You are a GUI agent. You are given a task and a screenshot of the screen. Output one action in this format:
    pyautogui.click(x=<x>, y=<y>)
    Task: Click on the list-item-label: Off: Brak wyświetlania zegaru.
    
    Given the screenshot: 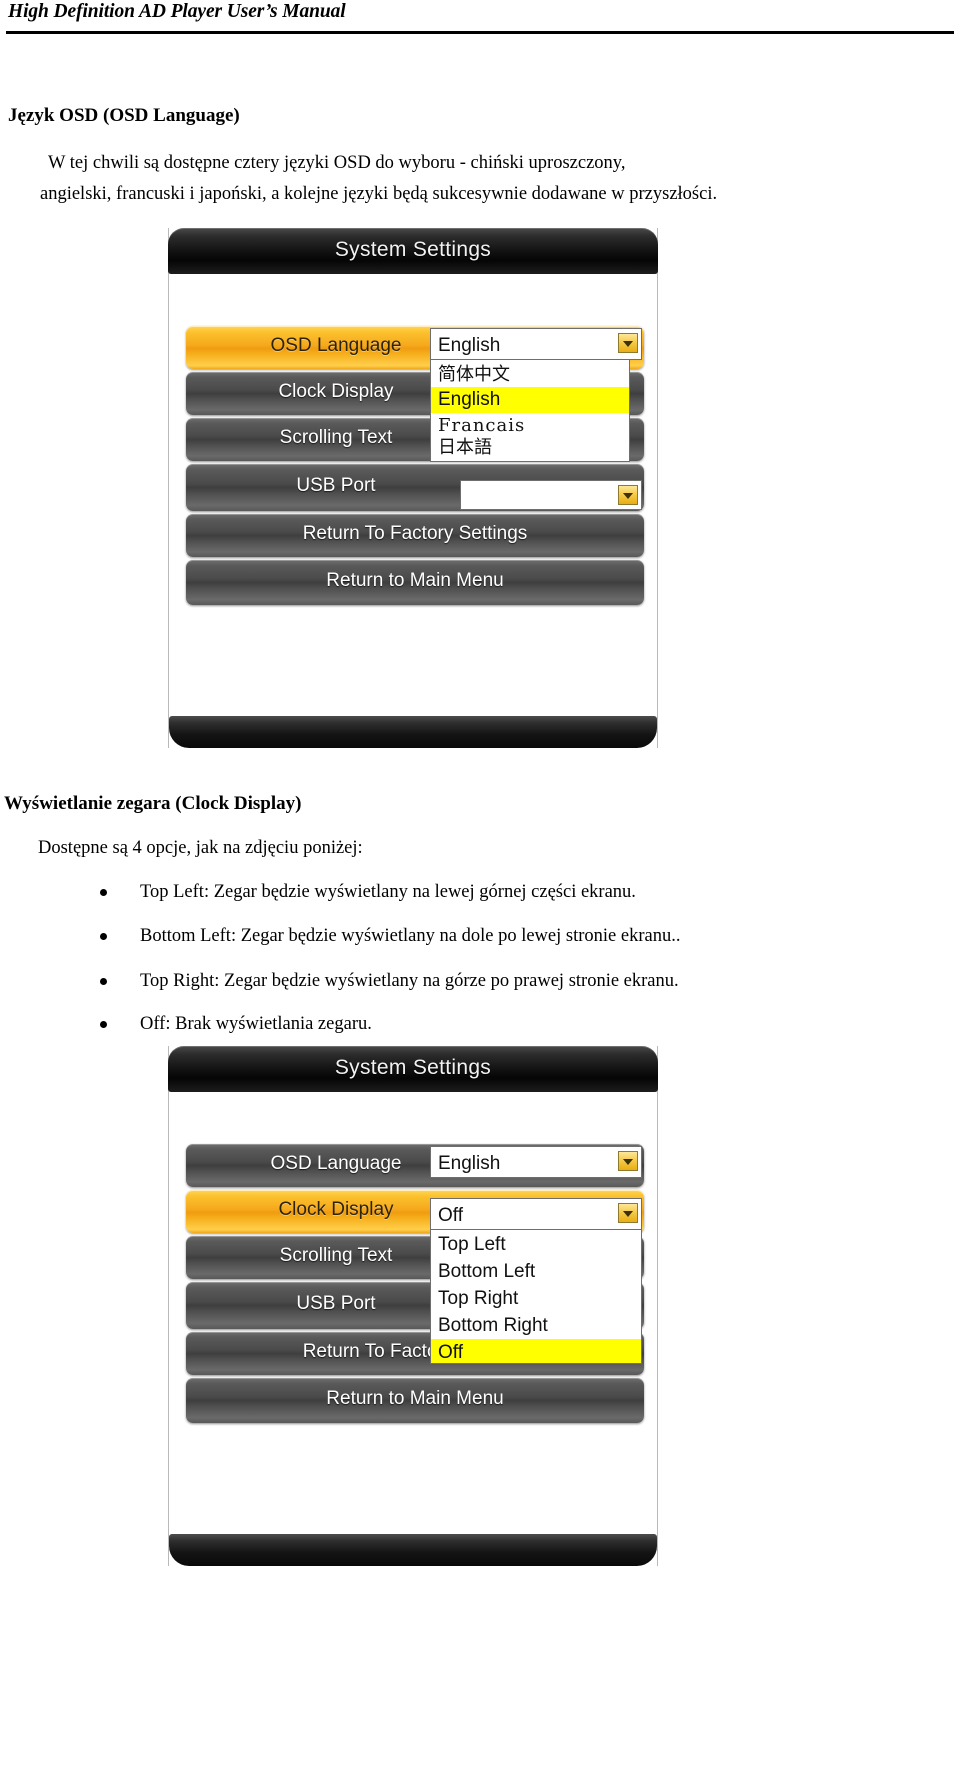 What is the action you would take?
    pyautogui.click(x=256, y=1024)
    